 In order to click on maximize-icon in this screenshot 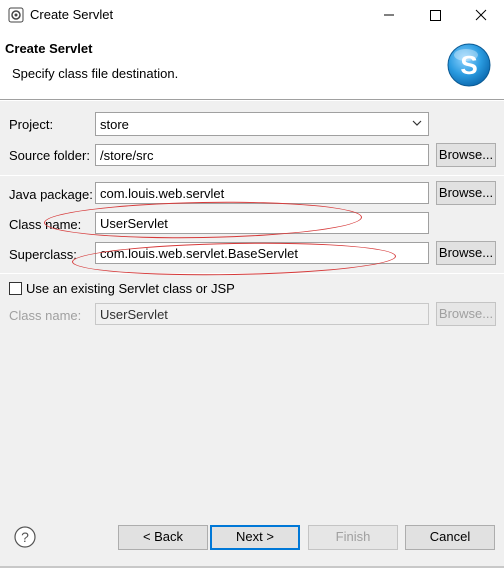, I will do `click(435, 15)`.